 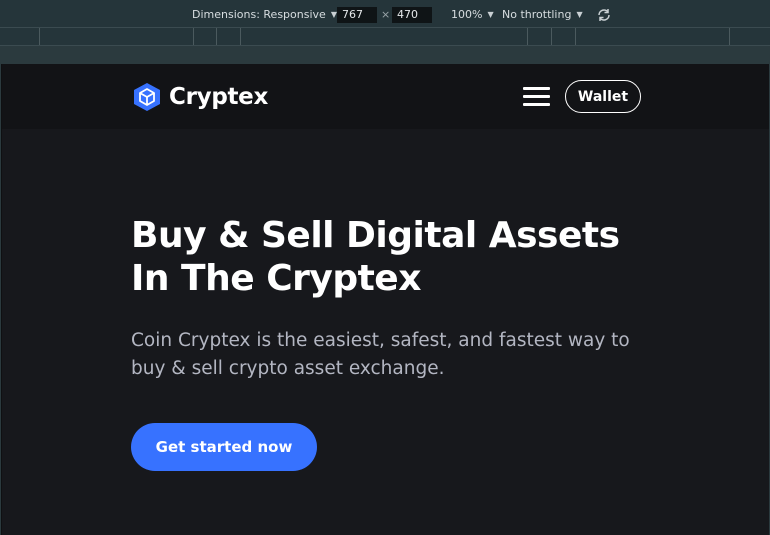 I want to click on zoom-dropdown: 100% ▼, so click(x=472, y=14).